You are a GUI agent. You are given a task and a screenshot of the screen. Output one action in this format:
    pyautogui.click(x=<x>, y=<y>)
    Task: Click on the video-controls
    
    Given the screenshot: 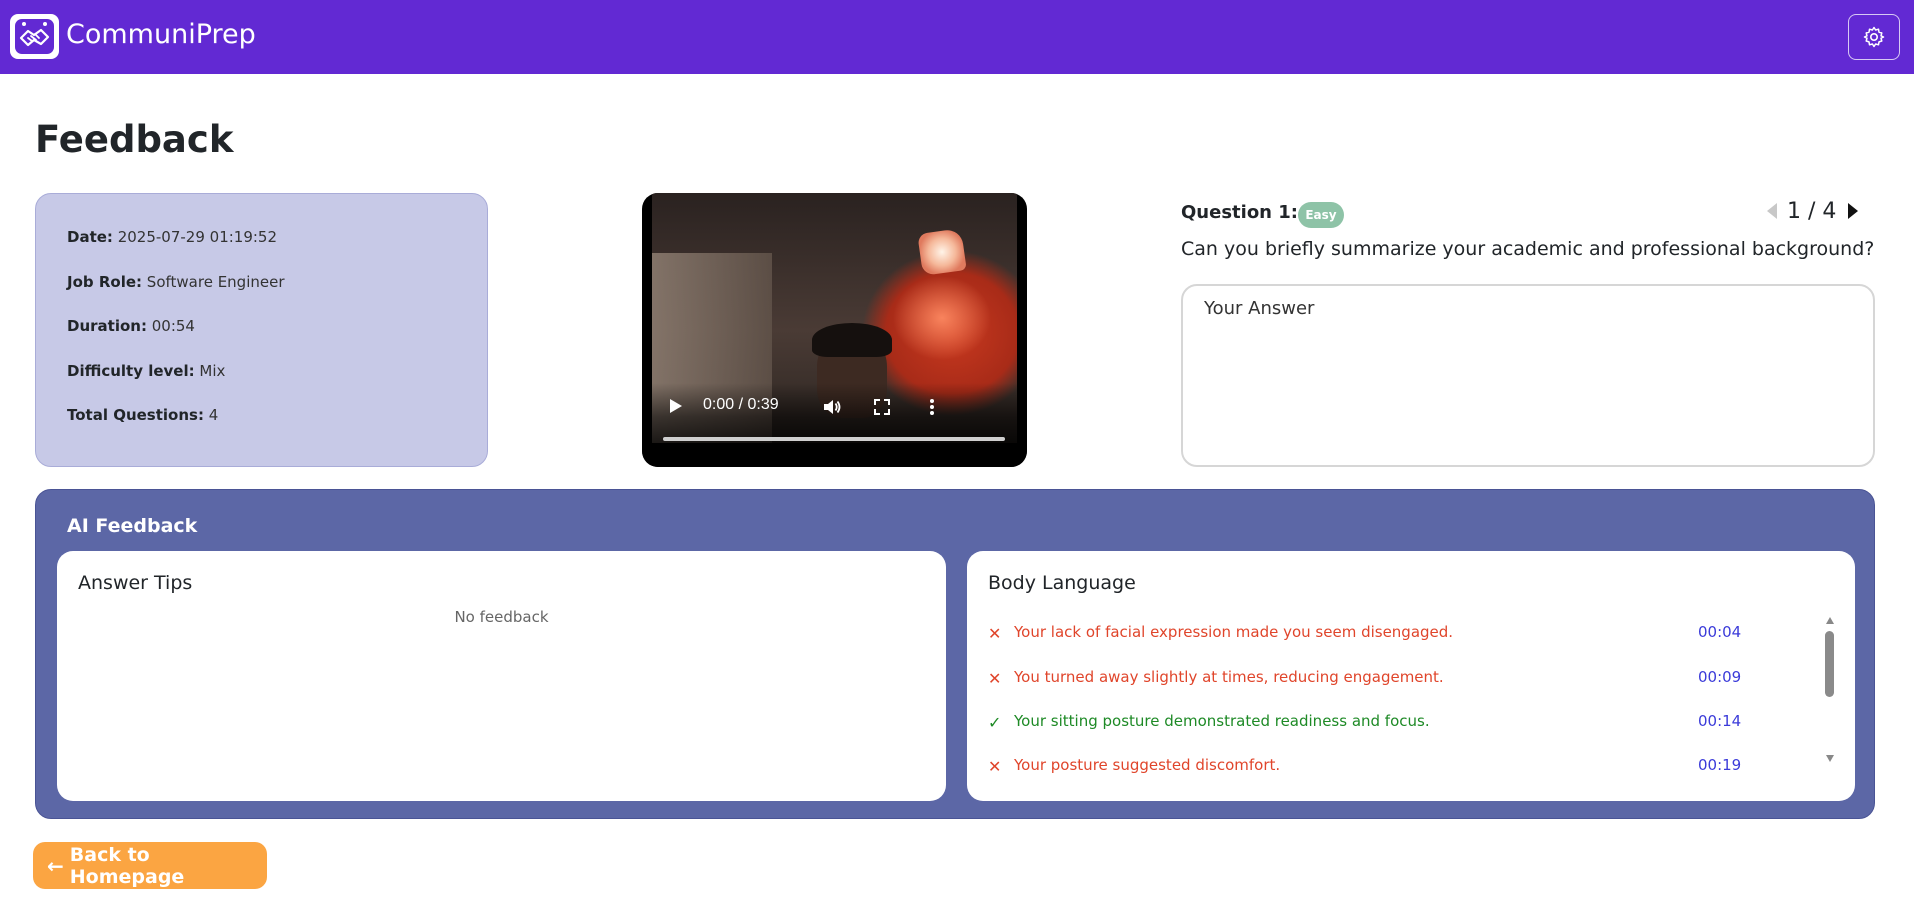 What is the action you would take?
    pyautogui.click(x=834, y=425)
    